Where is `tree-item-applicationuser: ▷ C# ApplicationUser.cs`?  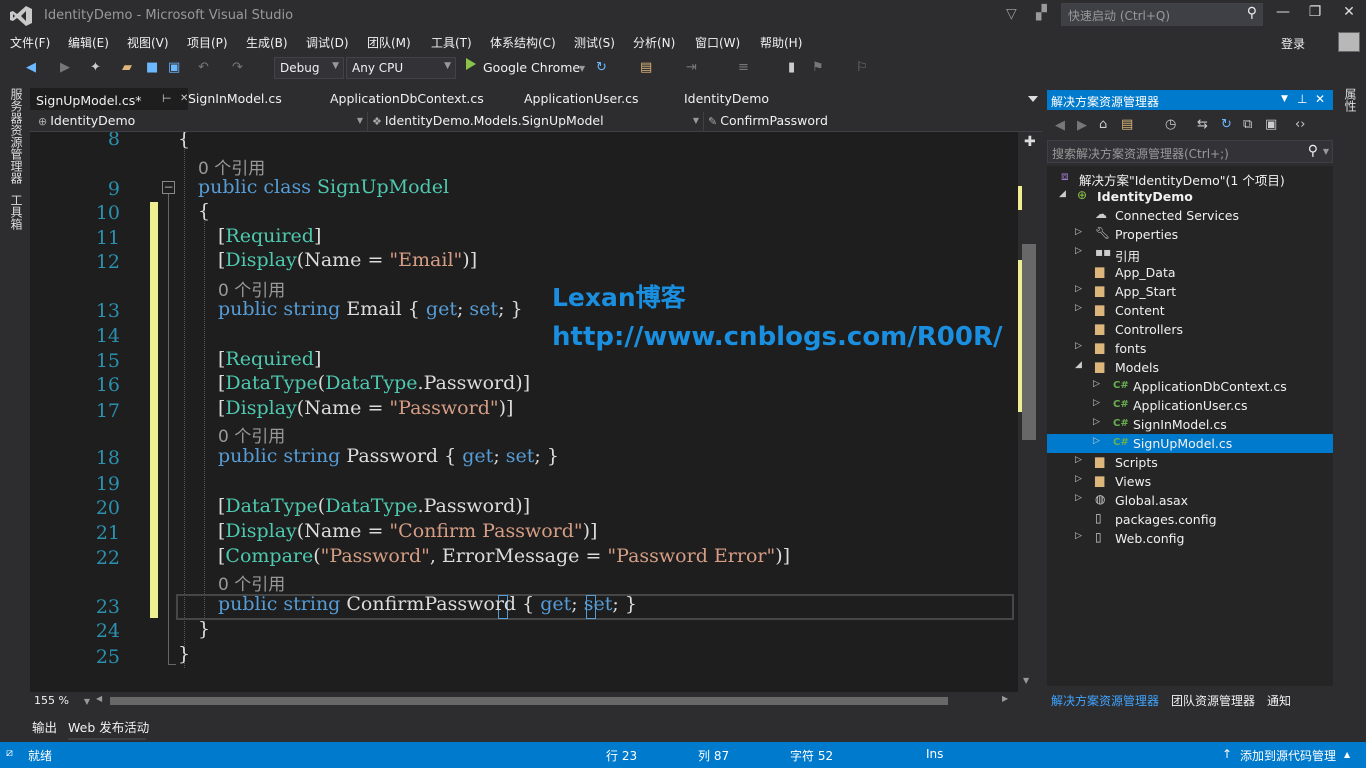 tree-item-applicationuser: ▷ C# ApplicationUser.cs is located at coordinates (1190, 405).